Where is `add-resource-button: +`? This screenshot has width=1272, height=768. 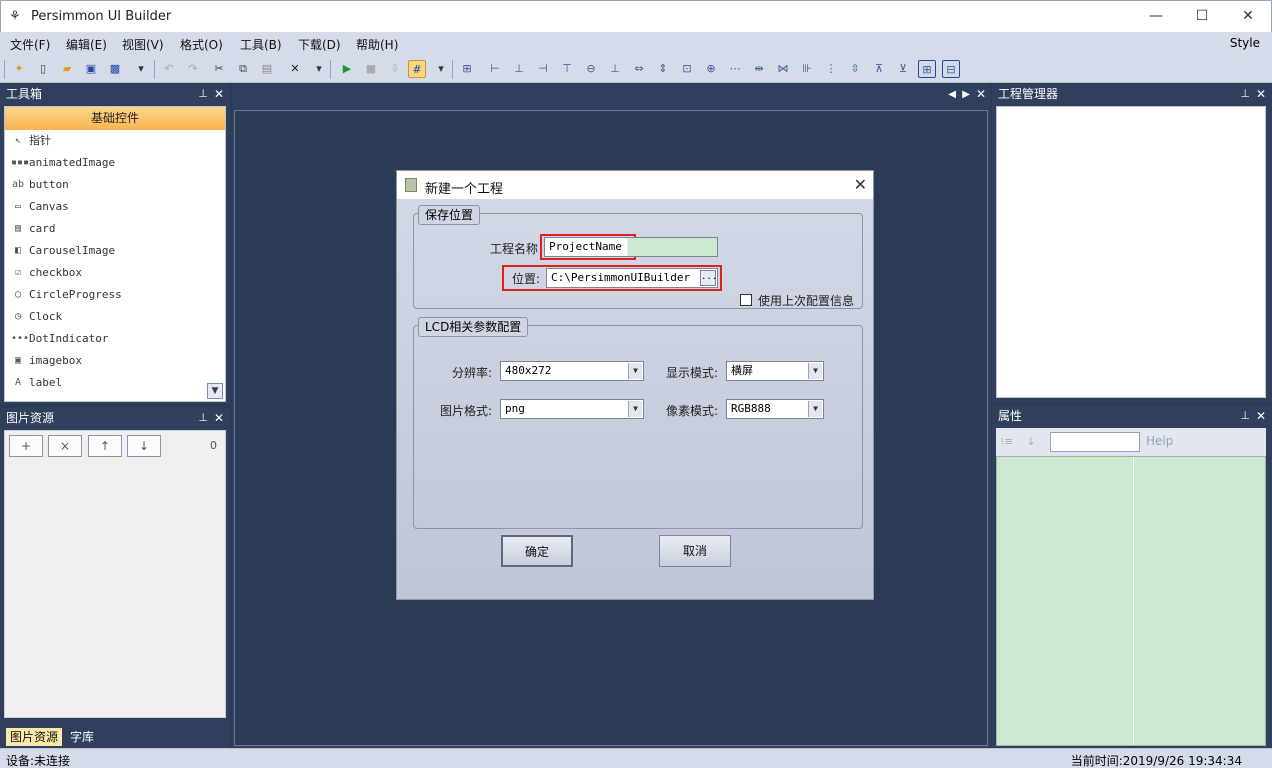 add-resource-button: + is located at coordinates (26, 446).